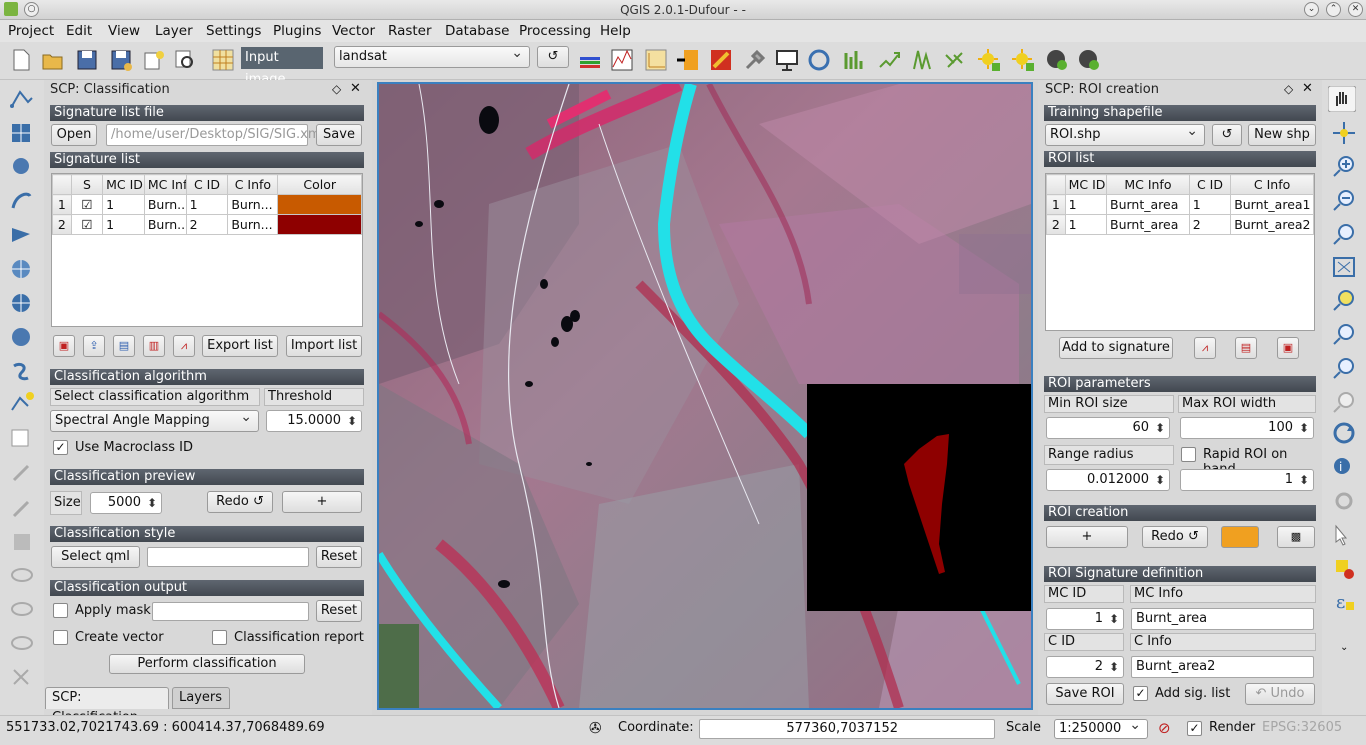  I want to click on tab-layers: Layers, so click(201, 698).